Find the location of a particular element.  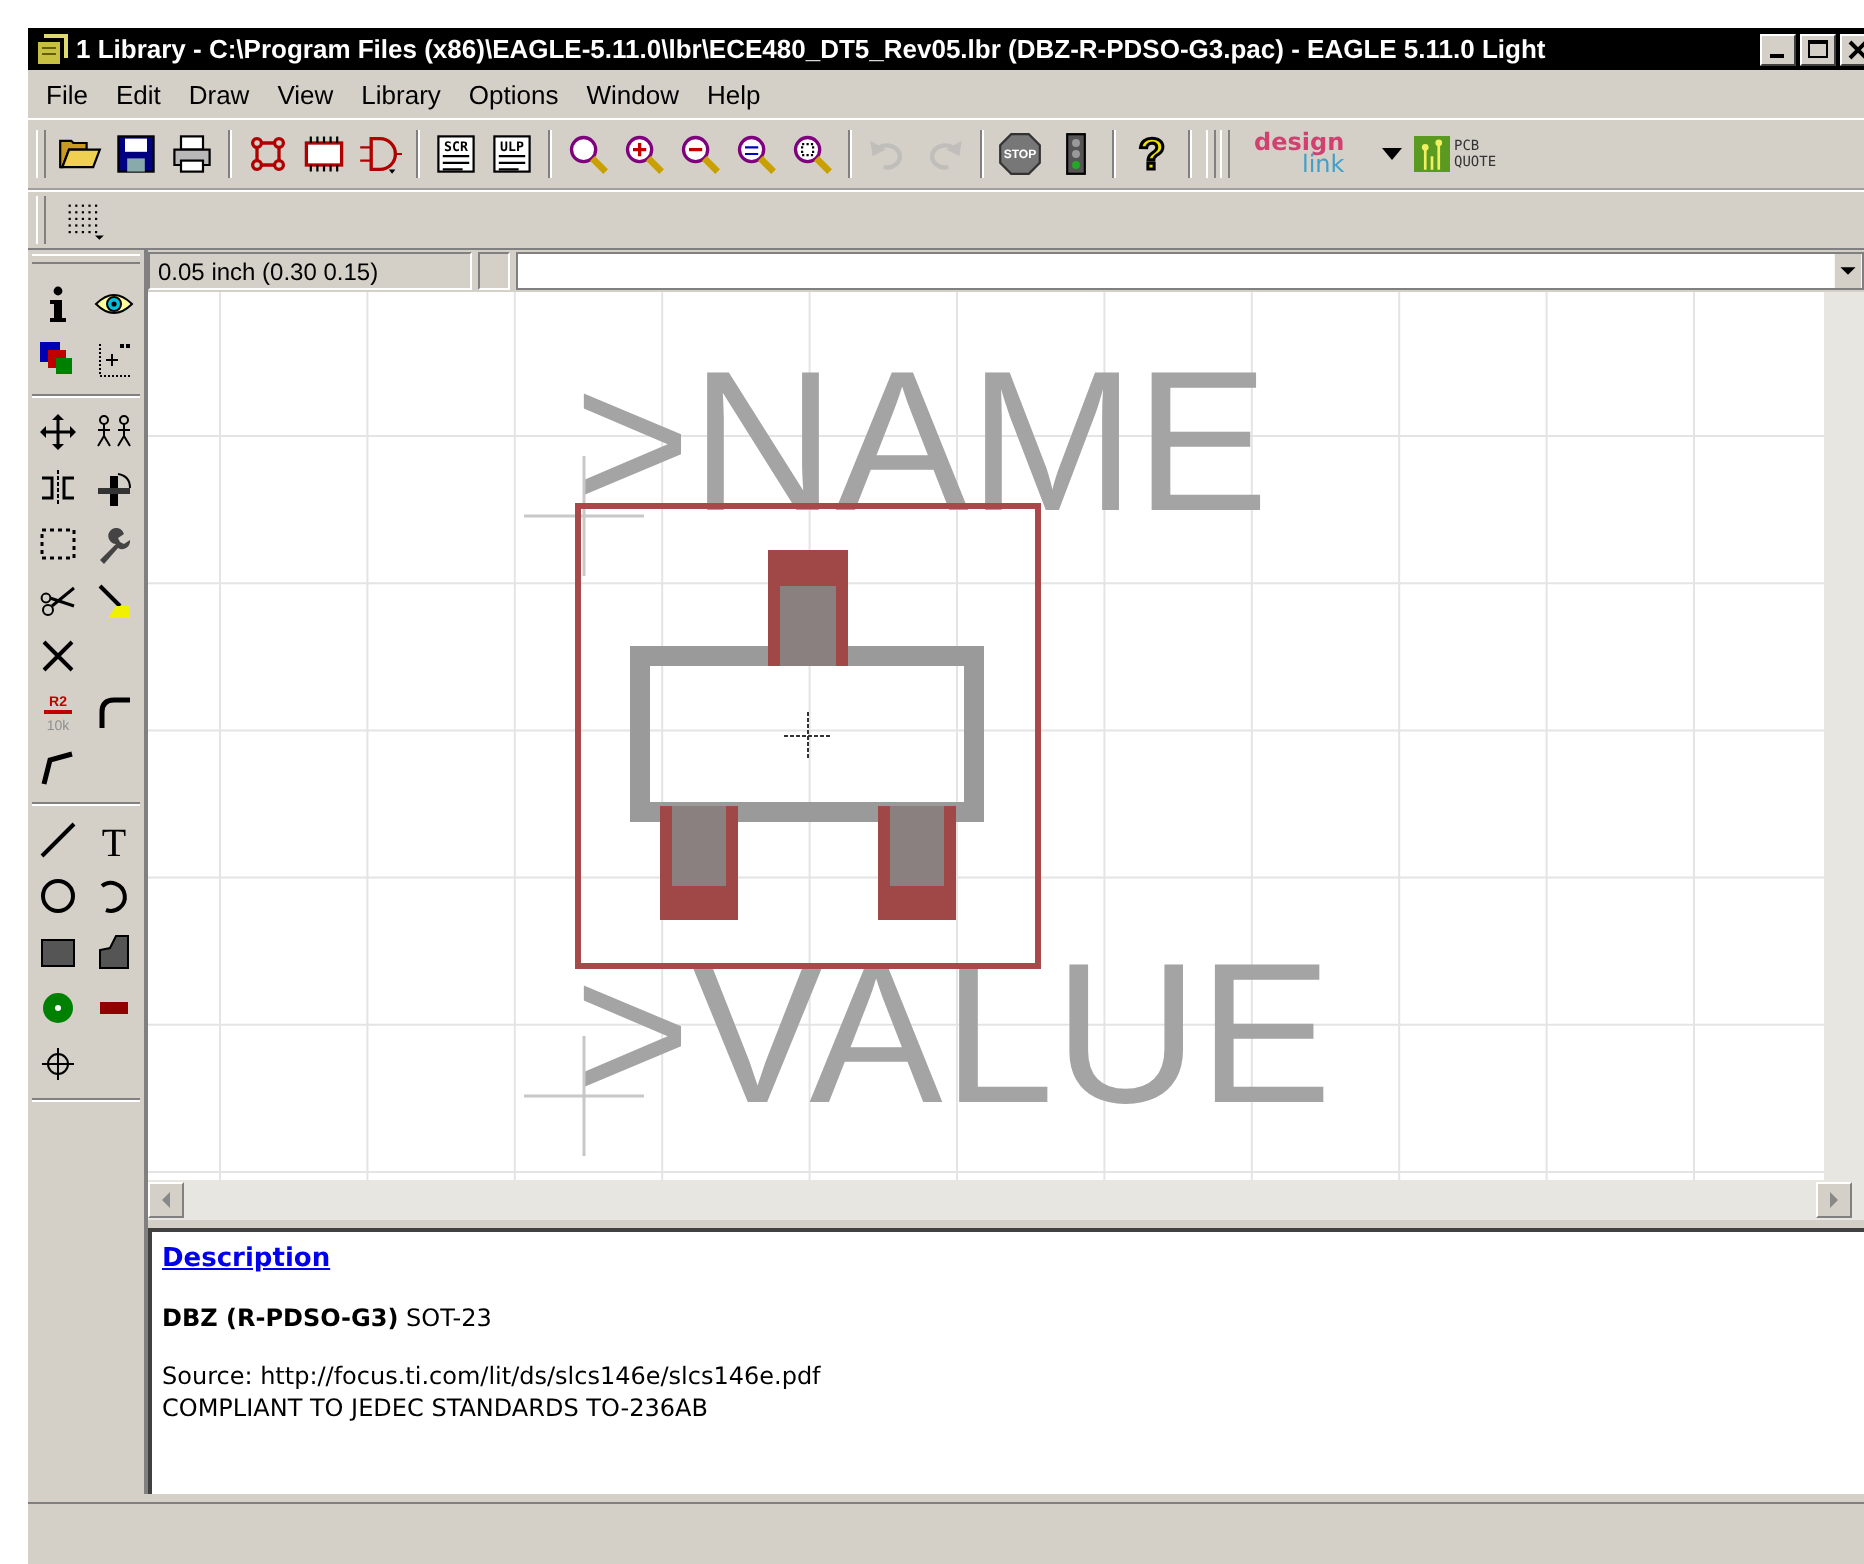

pad-icon is located at coordinates (58, 1008).